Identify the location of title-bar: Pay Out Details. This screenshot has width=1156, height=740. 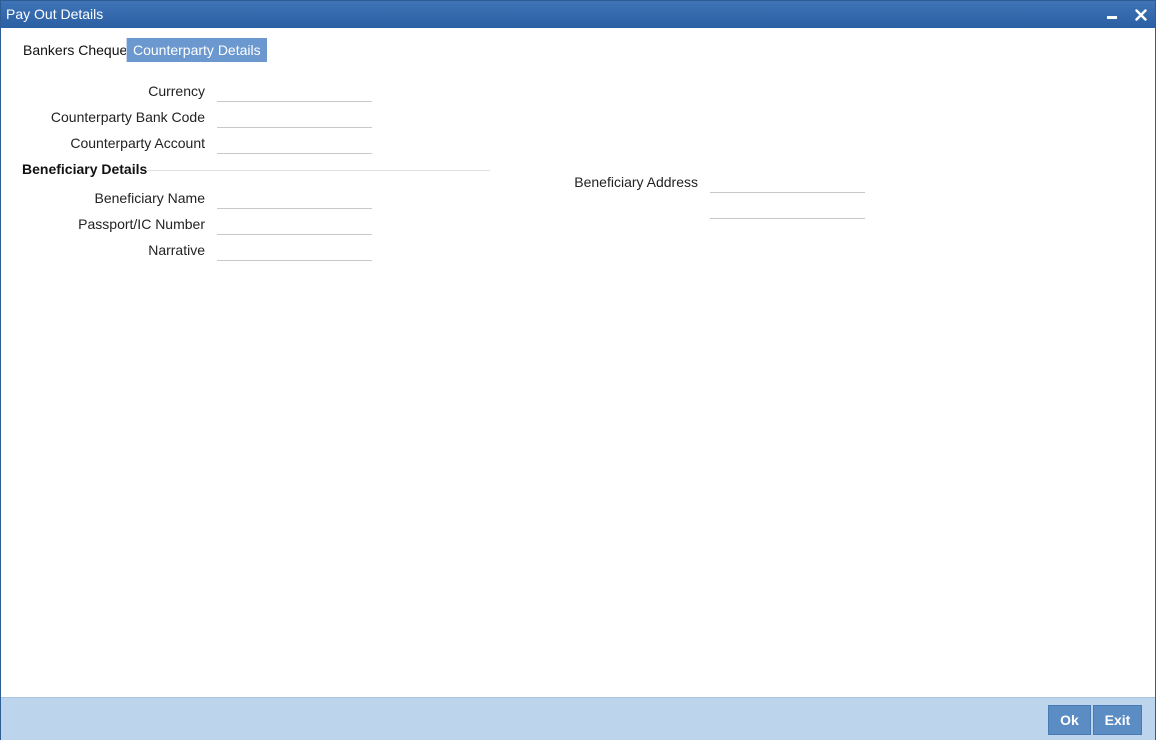
(578, 14).